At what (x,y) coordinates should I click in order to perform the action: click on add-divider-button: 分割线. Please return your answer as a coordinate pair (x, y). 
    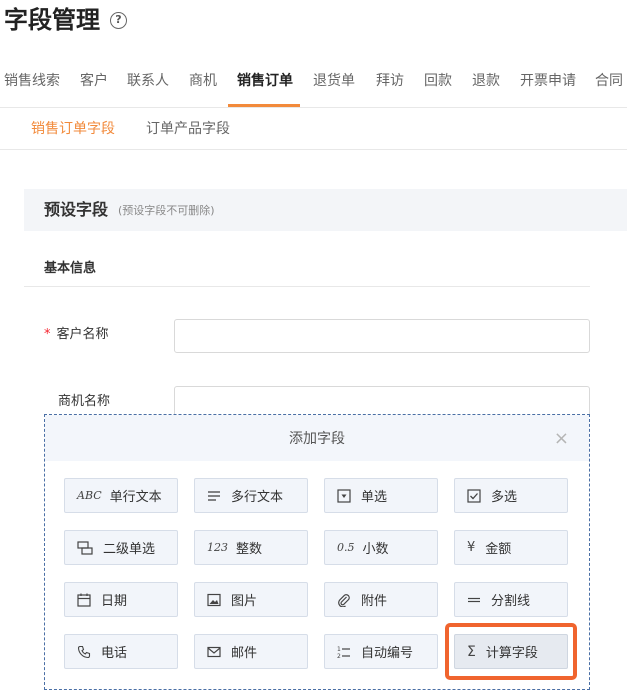
    Looking at the image, I should click on (511, 599).